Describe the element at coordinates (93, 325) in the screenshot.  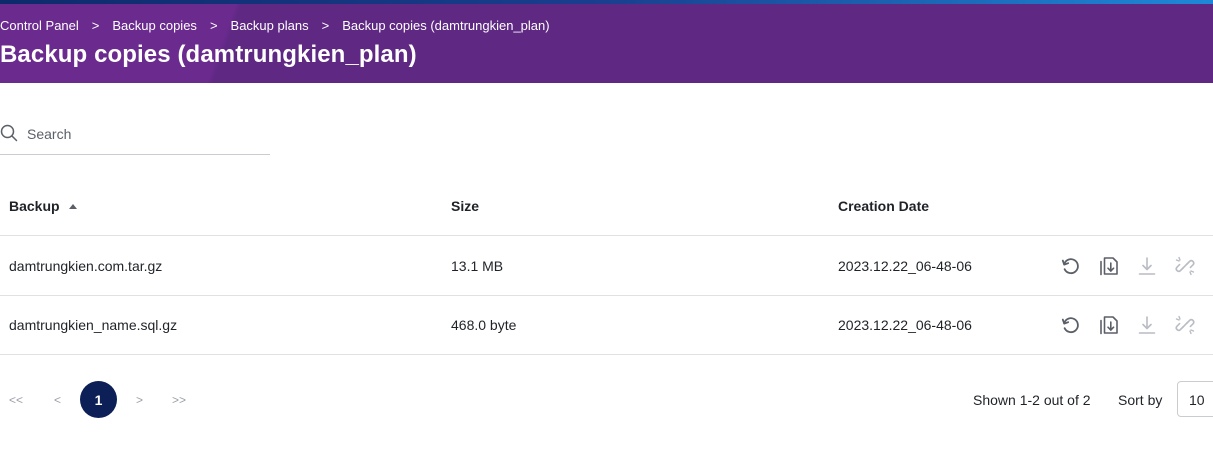
I see `backup-name: damtrungkien_name.sql.gz` at that location.